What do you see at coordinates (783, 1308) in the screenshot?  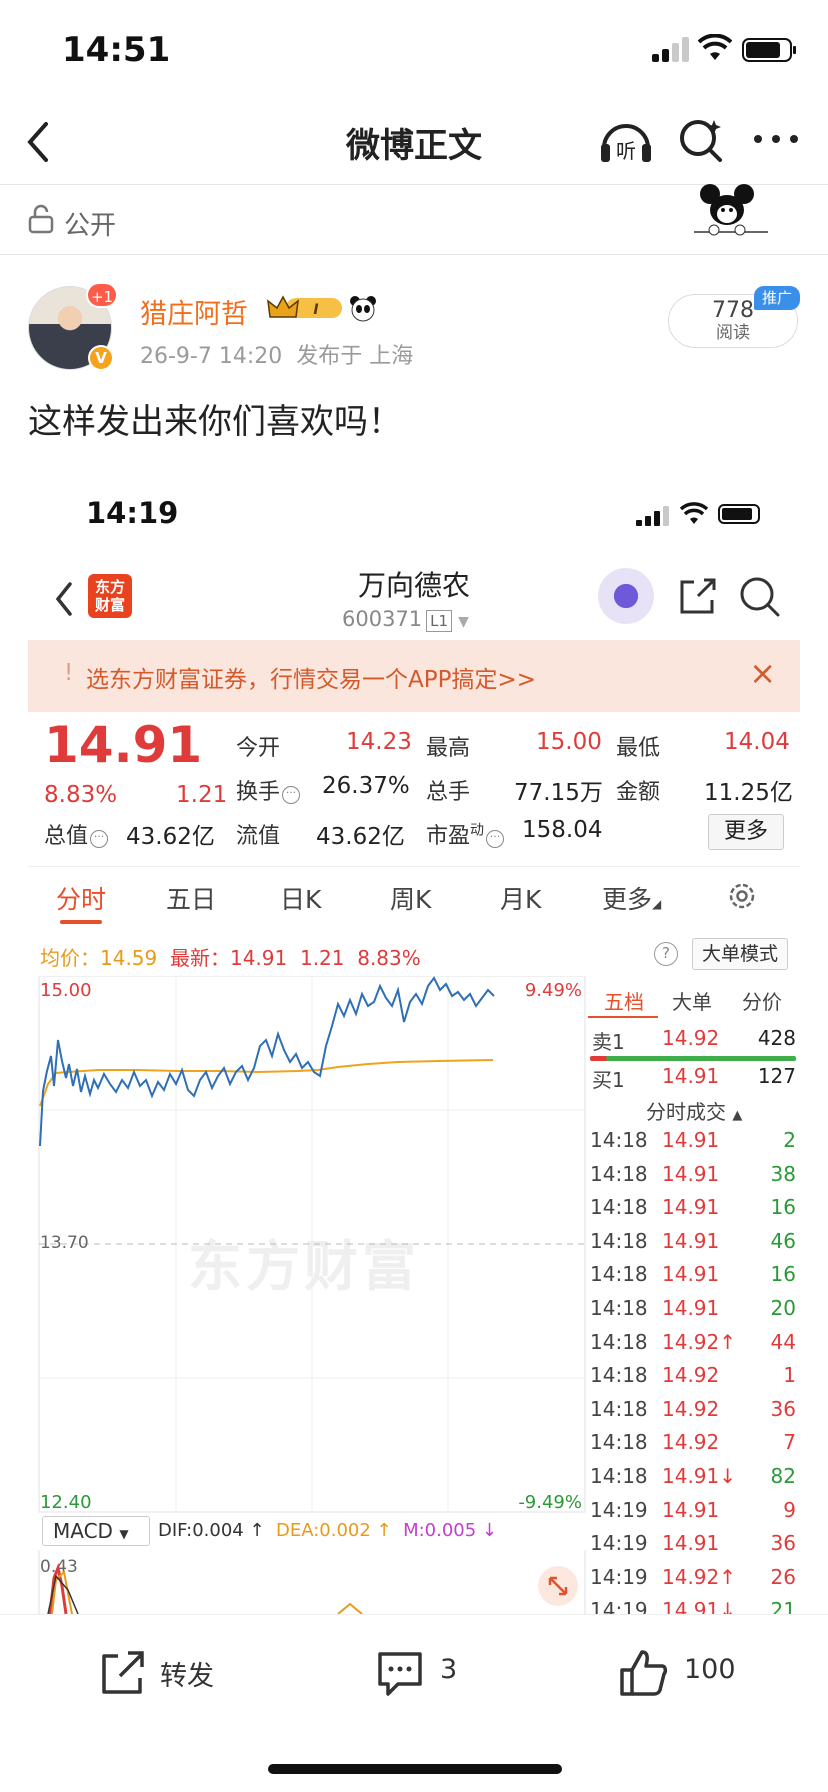 I see `trade-volume: 20` at bounding box center [783, 1308].